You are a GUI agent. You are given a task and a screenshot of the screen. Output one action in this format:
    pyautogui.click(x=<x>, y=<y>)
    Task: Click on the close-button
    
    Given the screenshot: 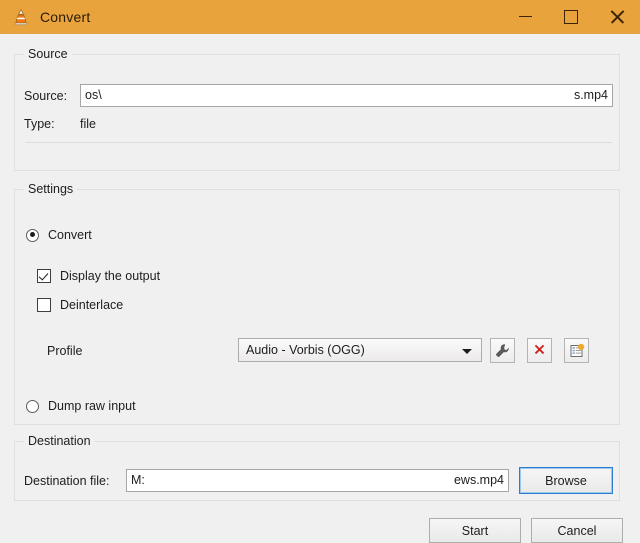 What is the action you would take?
    pyautogui.click(x=617, y=16)
    